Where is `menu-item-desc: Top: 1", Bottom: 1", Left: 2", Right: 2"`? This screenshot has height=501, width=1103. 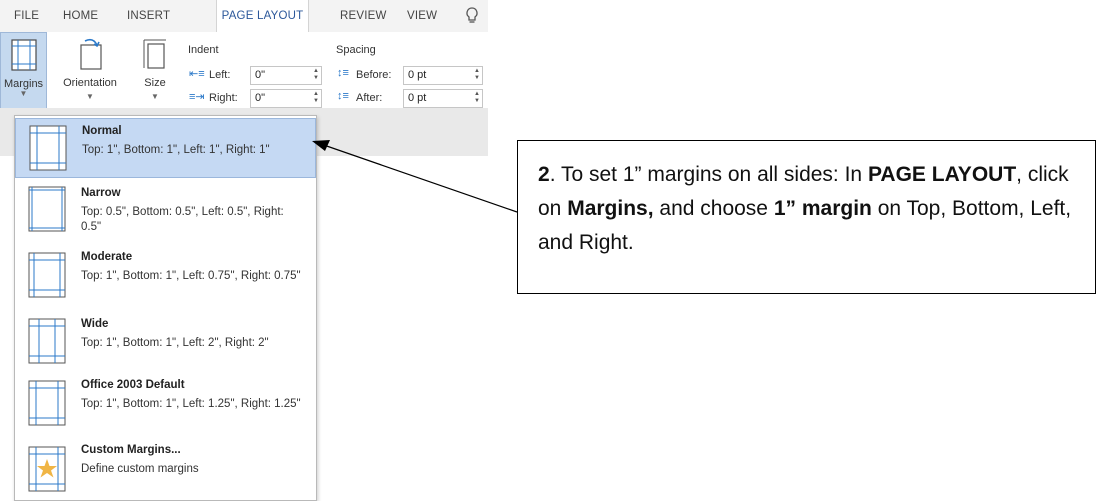
menu-item-desc: Top: 1", Bottom: 1", Left: 2", Right: 2" is located at coordinates (175, 343).